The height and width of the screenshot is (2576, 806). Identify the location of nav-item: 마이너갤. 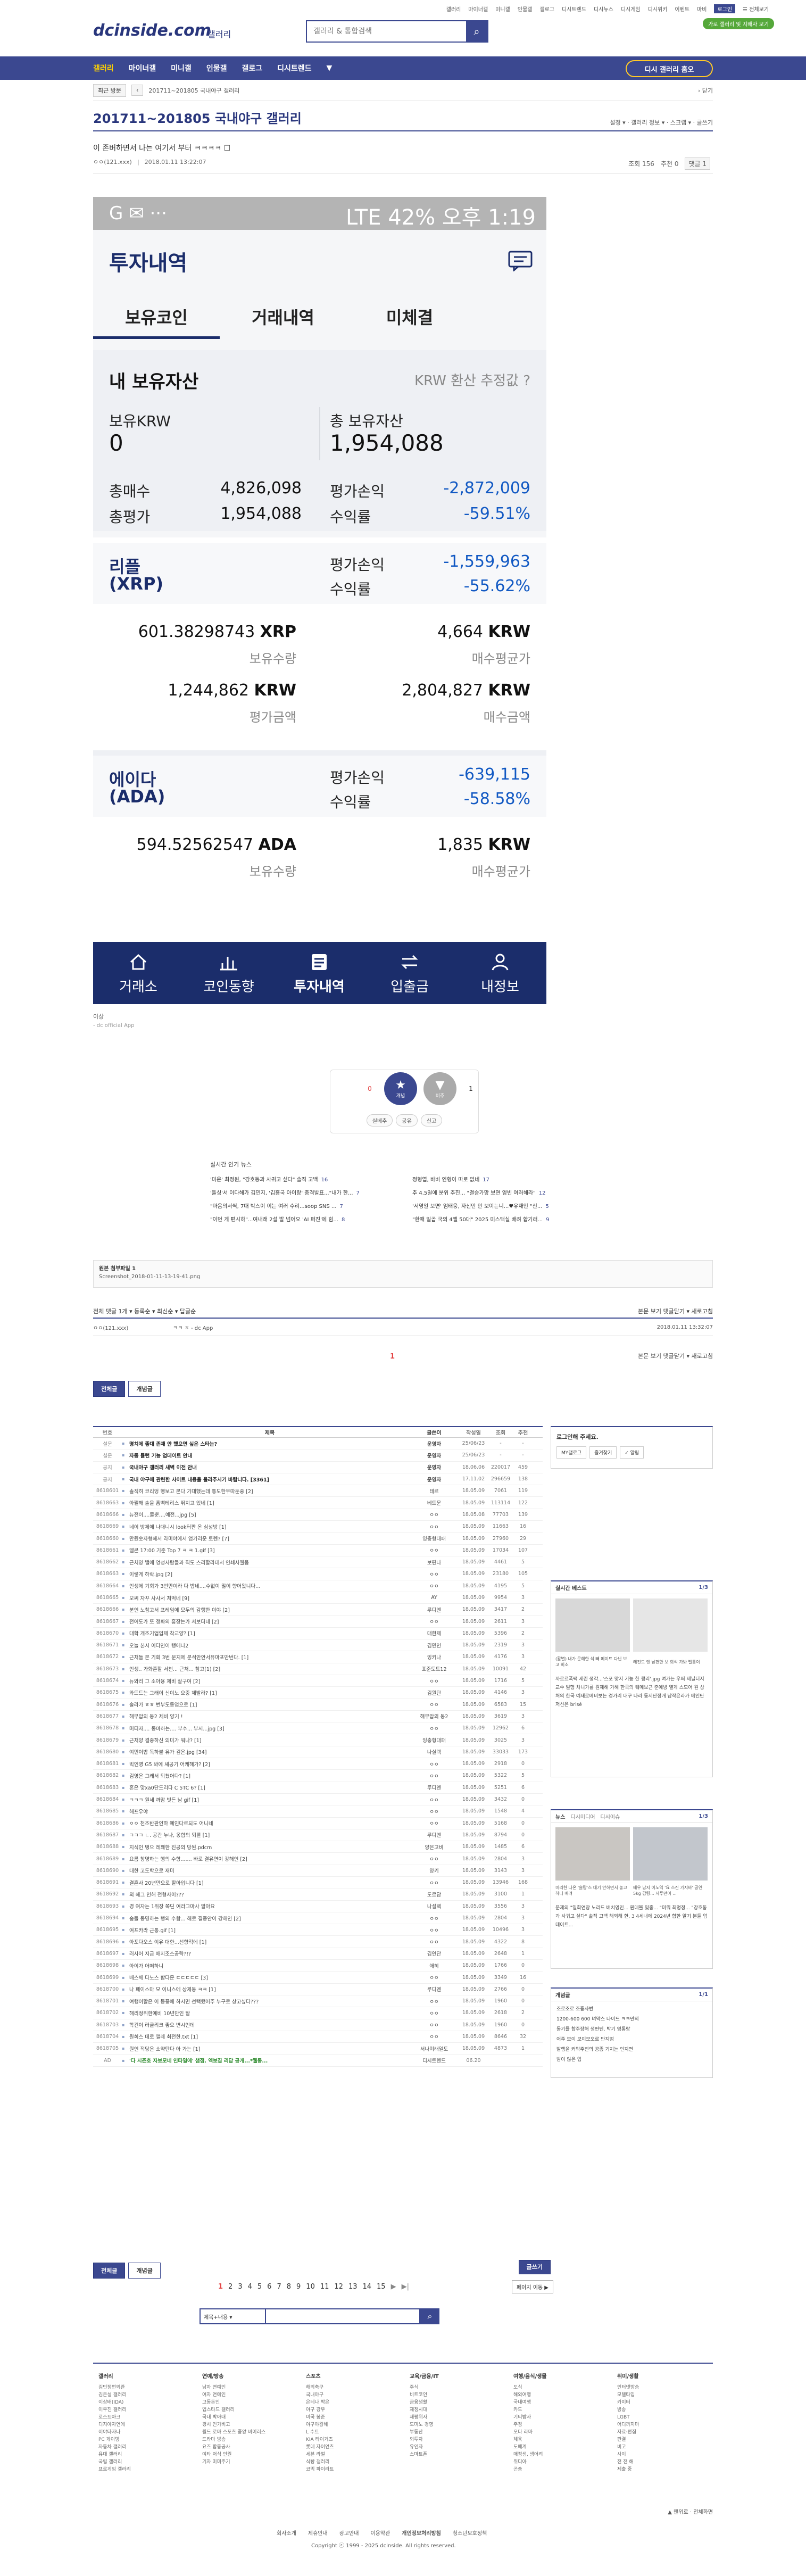
(142, 68).